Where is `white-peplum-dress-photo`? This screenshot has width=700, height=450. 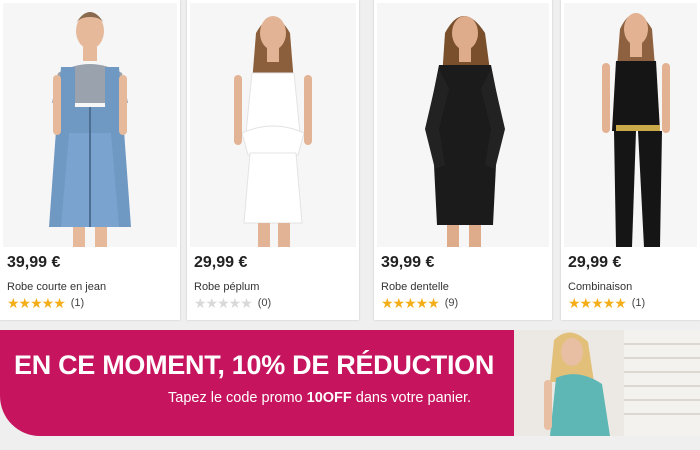 white-peplum-dress-photo is located at coordinates (273, 125).